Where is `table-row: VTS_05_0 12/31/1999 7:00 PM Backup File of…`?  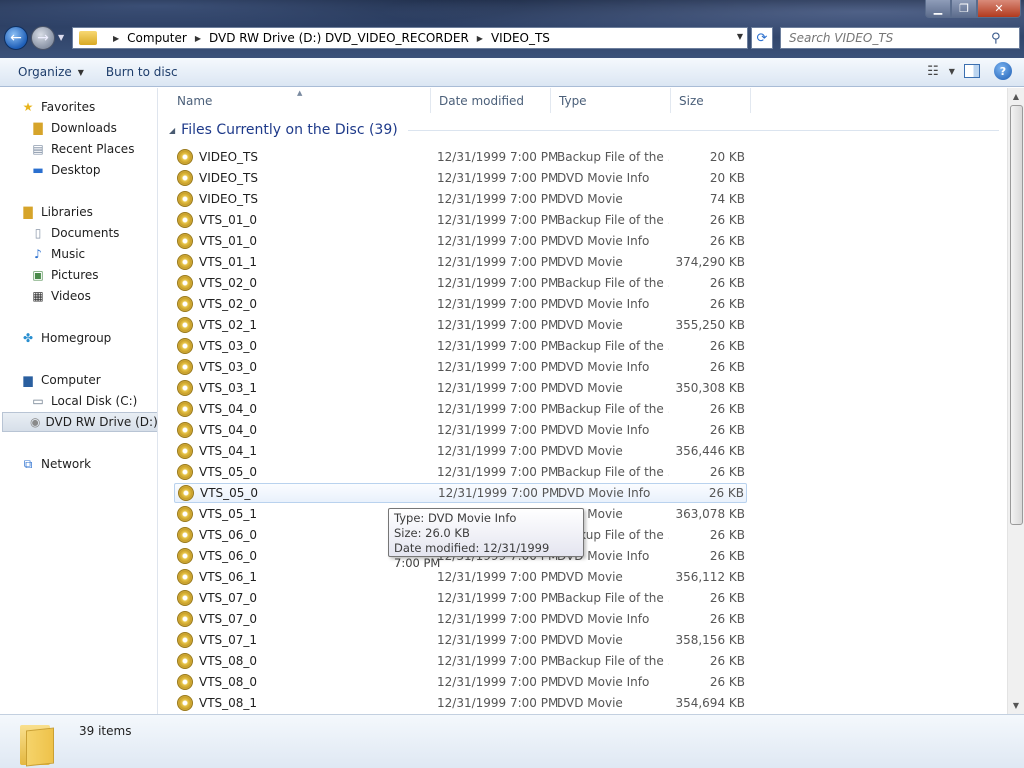
table-row: VTS_05_0 12/31/1999 7:00 PM Backup File of… is located at coordinates (460, 472).